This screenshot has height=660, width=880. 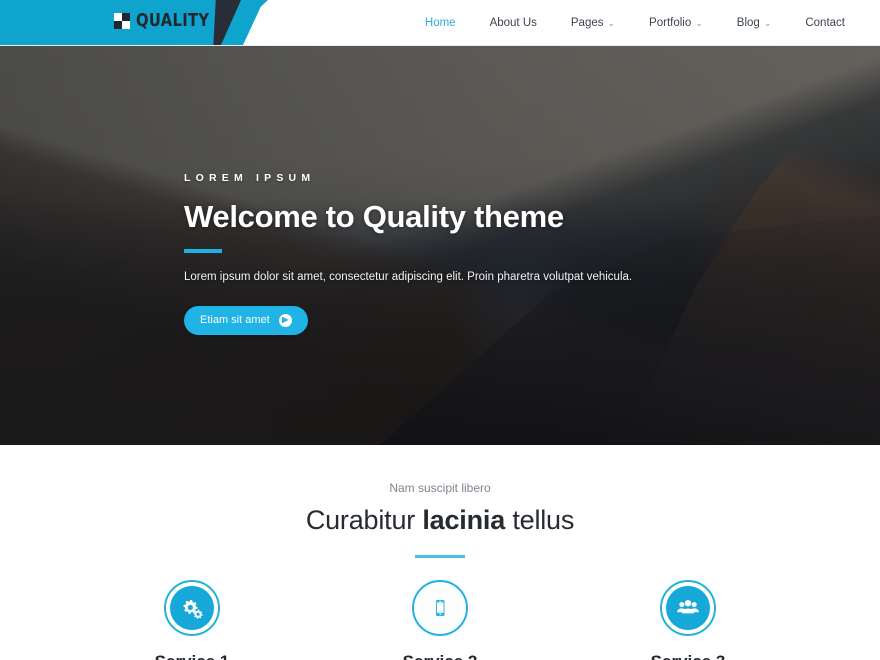 I want to click on brand-name: QUALITY, so click(x=173, y=20).